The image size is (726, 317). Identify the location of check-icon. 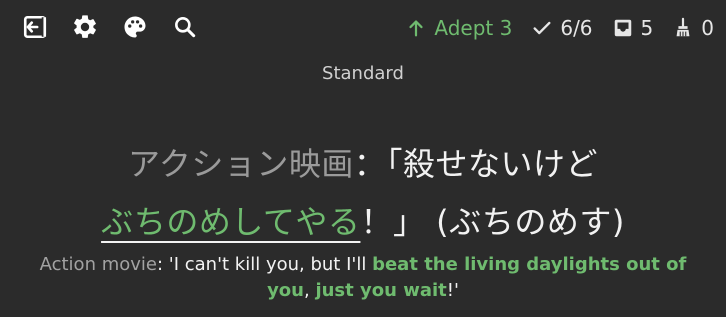
(542, 28).